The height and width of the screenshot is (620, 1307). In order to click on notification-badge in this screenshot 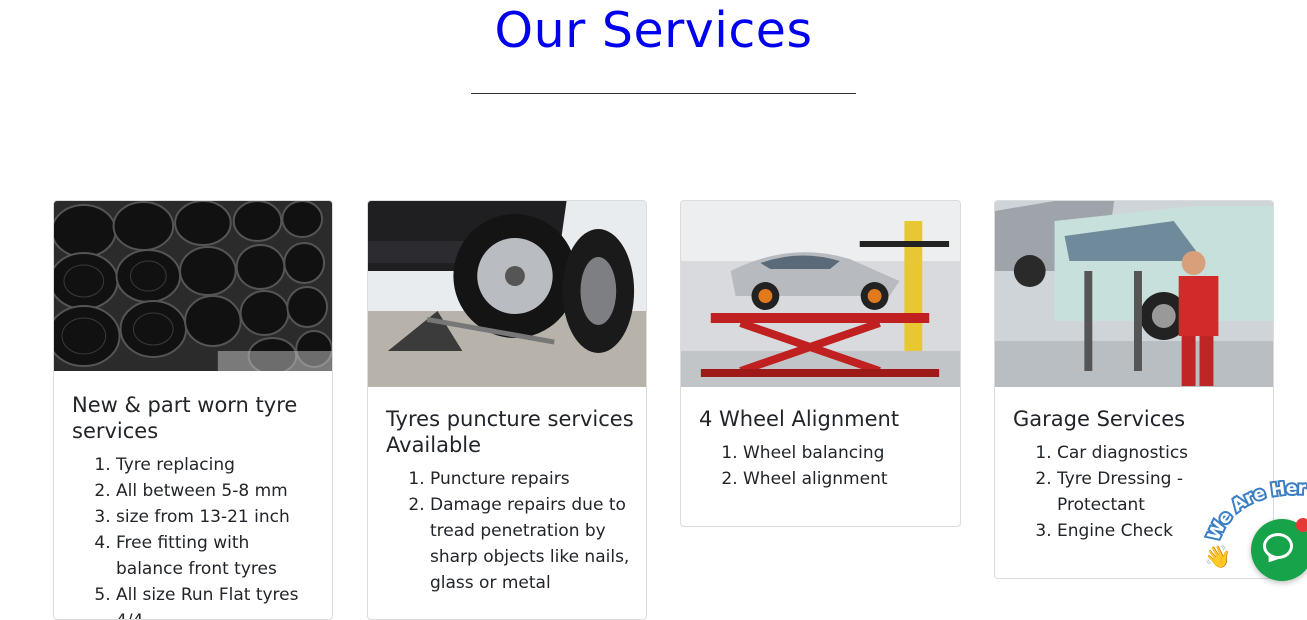, I will do `click(1301, 525)`.